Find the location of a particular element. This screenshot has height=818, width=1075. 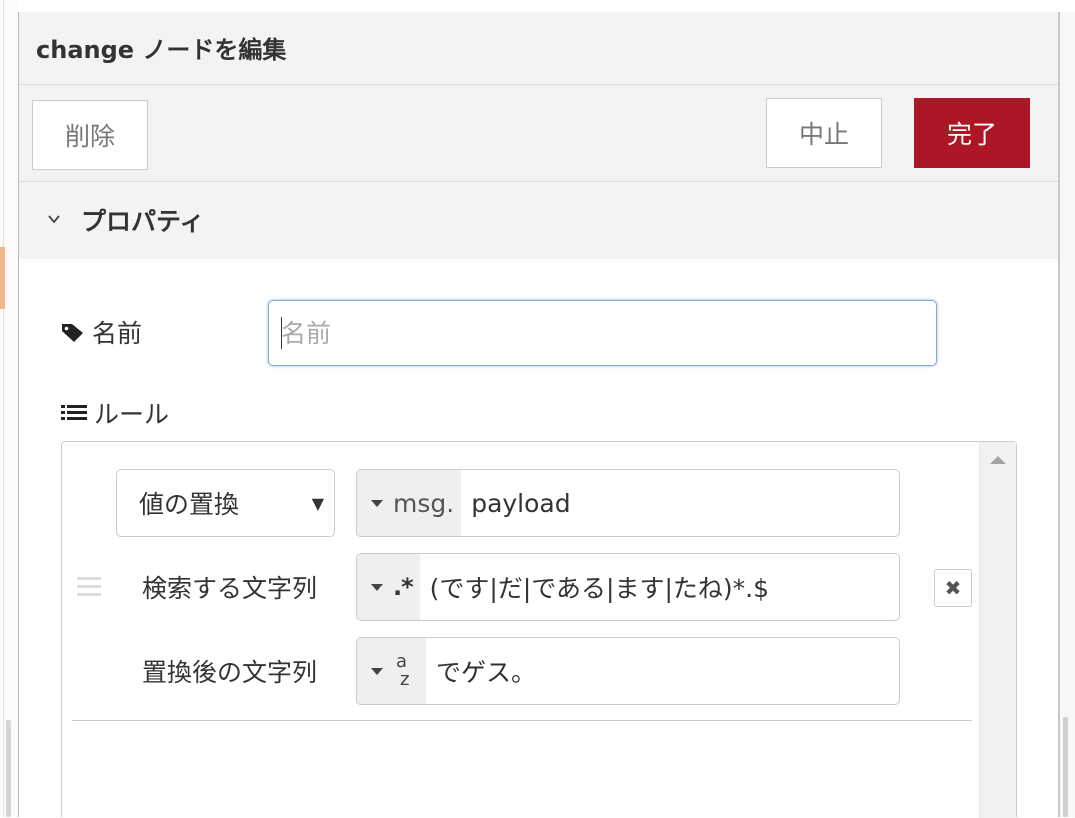

drag-handle-icon is located at coordinates (89, 589).